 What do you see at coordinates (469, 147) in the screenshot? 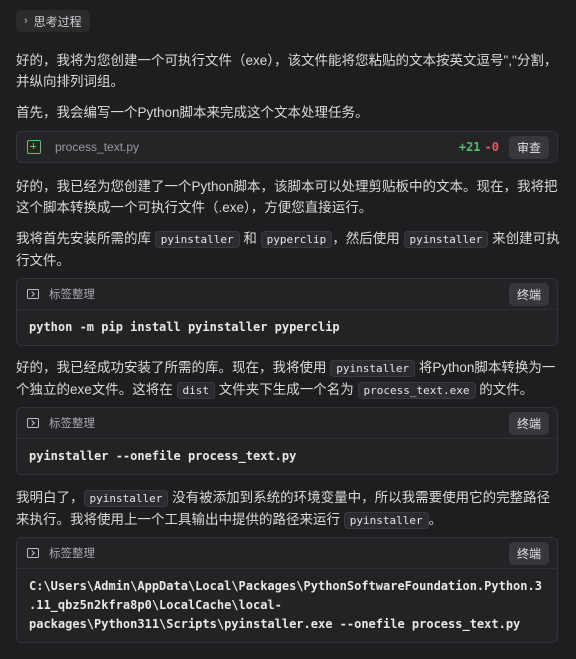
I see `lines-added: +21` at bounding box center [469, 147].